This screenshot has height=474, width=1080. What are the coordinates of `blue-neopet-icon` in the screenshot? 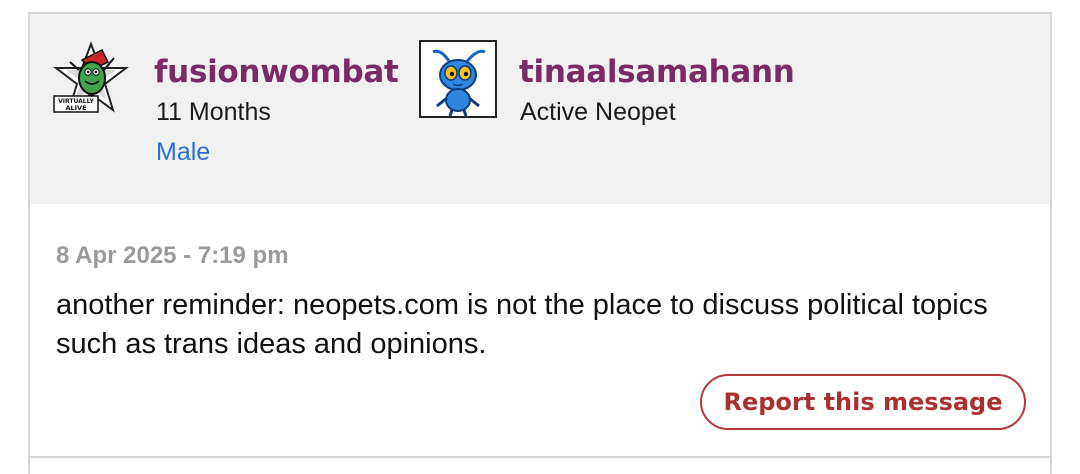 It's located at (458, 79).